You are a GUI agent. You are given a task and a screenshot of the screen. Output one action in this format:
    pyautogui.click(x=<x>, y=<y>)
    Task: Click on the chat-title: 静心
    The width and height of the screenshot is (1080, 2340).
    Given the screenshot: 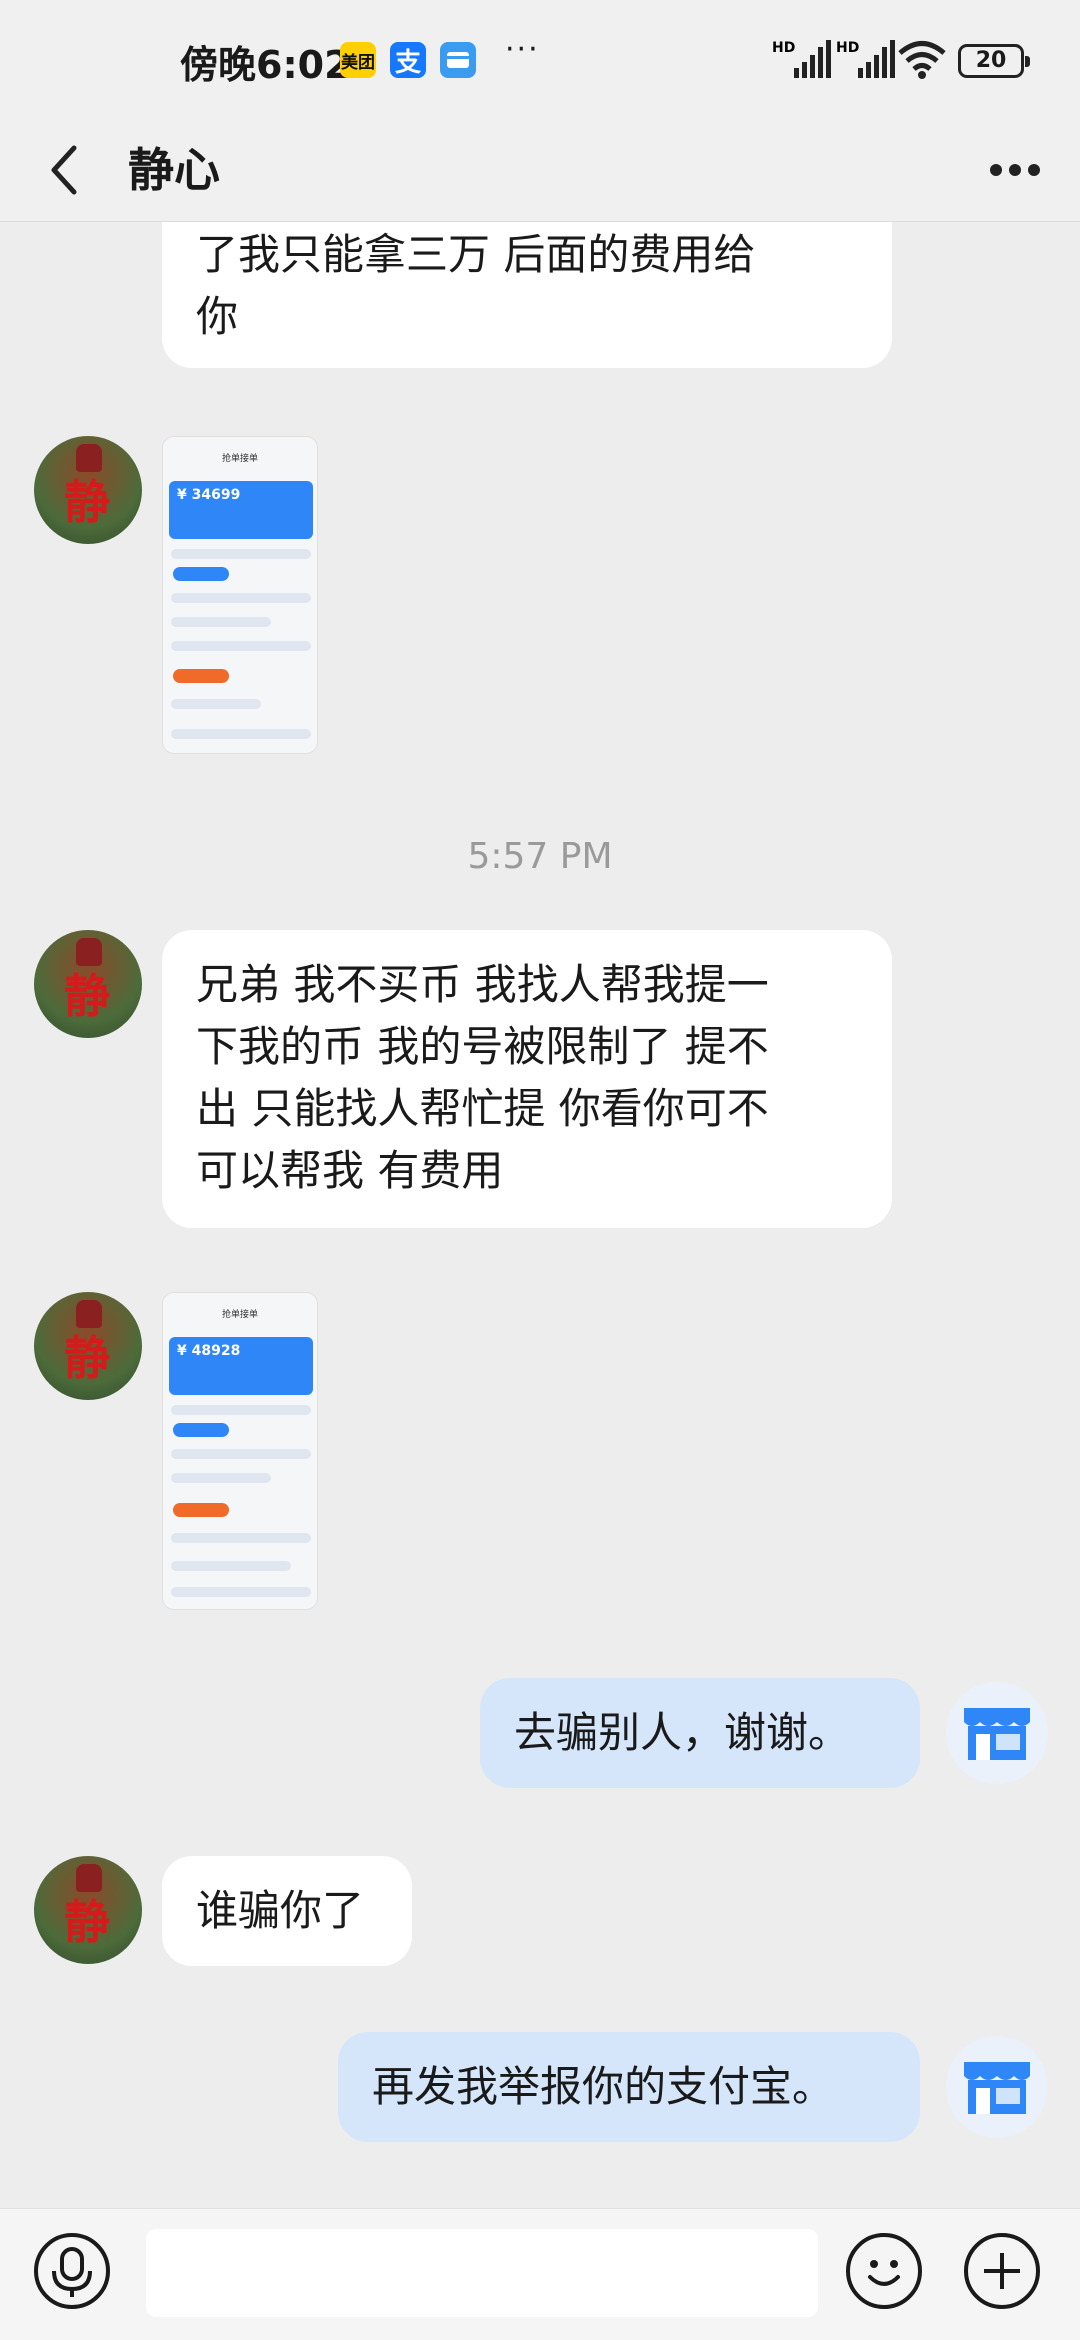 What is the action you would take?
    pyautogui.click(x=174, y=170)
    